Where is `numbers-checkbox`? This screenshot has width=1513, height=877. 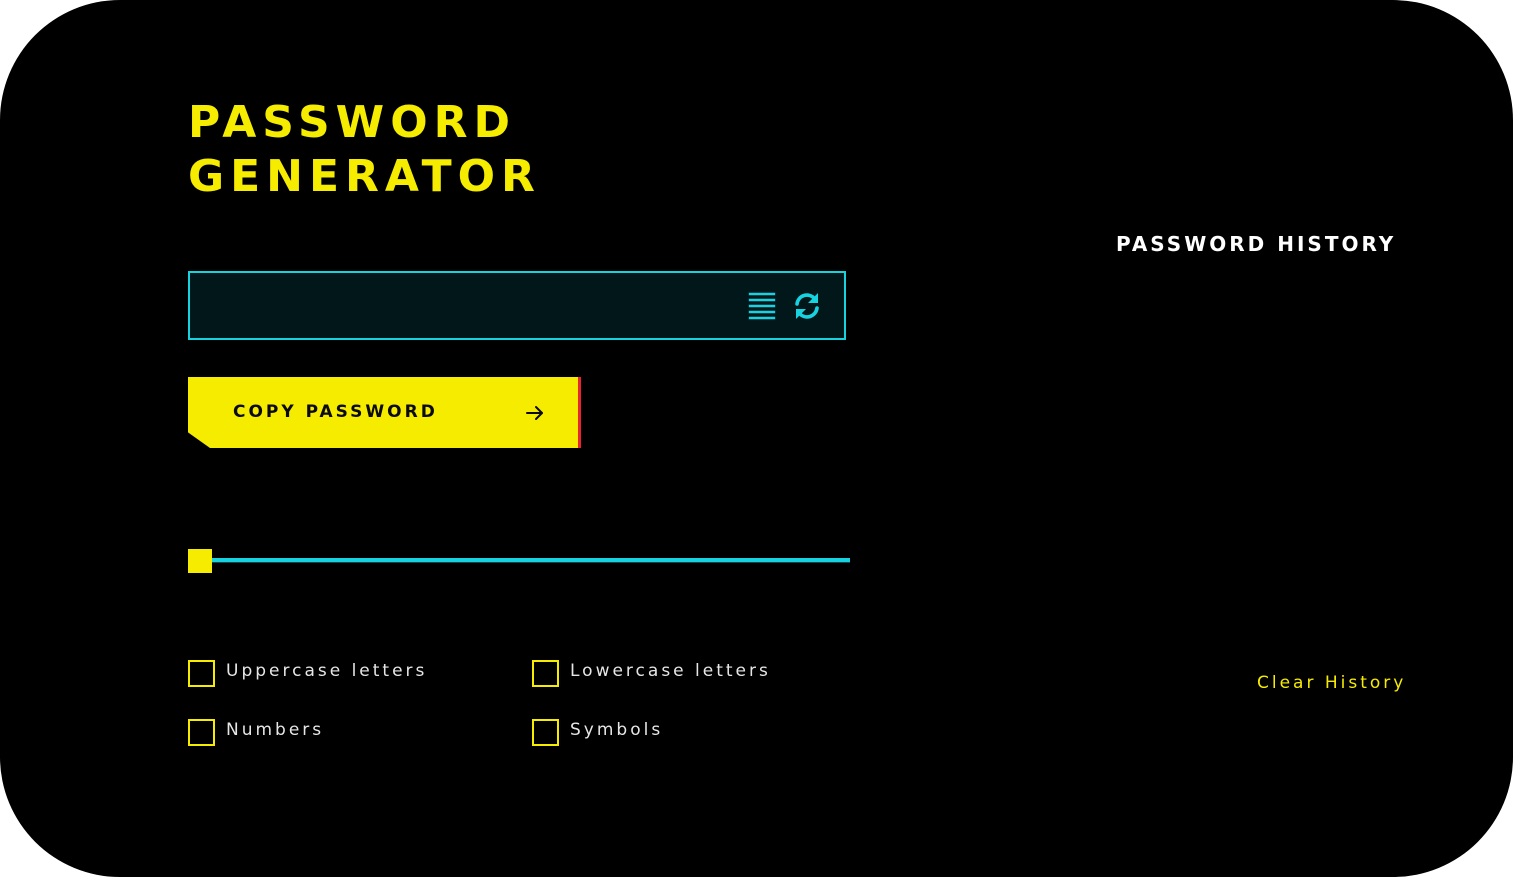 numbers-checkbox is located at coordinates (201, 732).